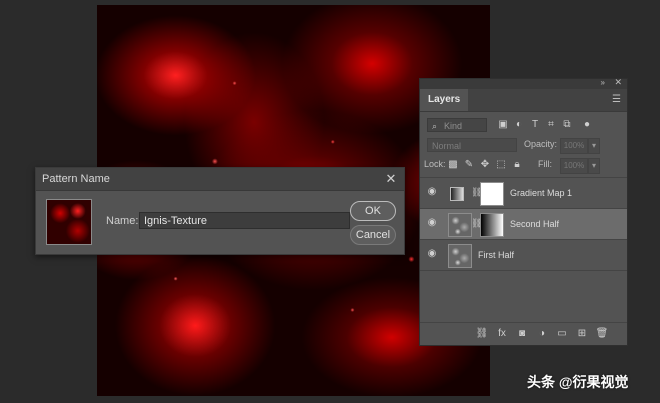  I want to click on filter-row: ⌕ Kind ▣ ◐ T ⌗ ⧉ ●, so click(523, 125).